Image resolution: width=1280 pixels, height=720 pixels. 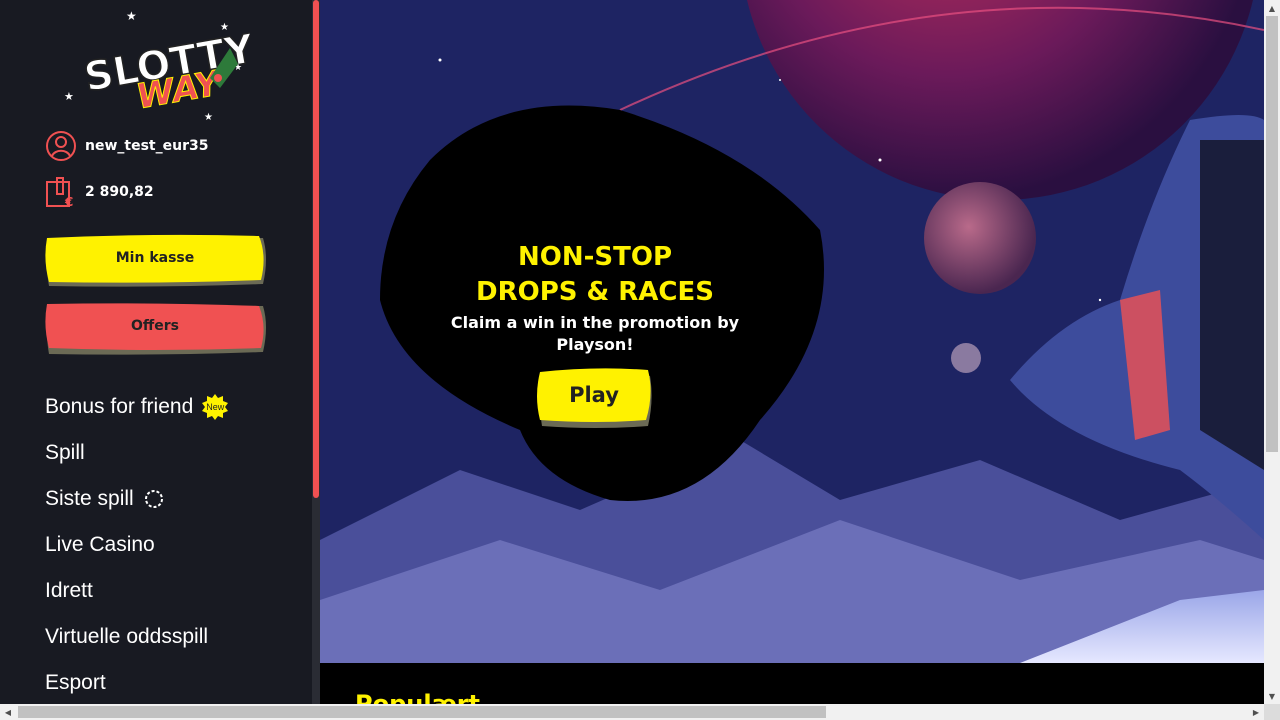 What do you see at coordinates (8, 712) in the screenshot?
I see `scroll-left-arrow-icon: ◀` at bounding box center [8, 712].